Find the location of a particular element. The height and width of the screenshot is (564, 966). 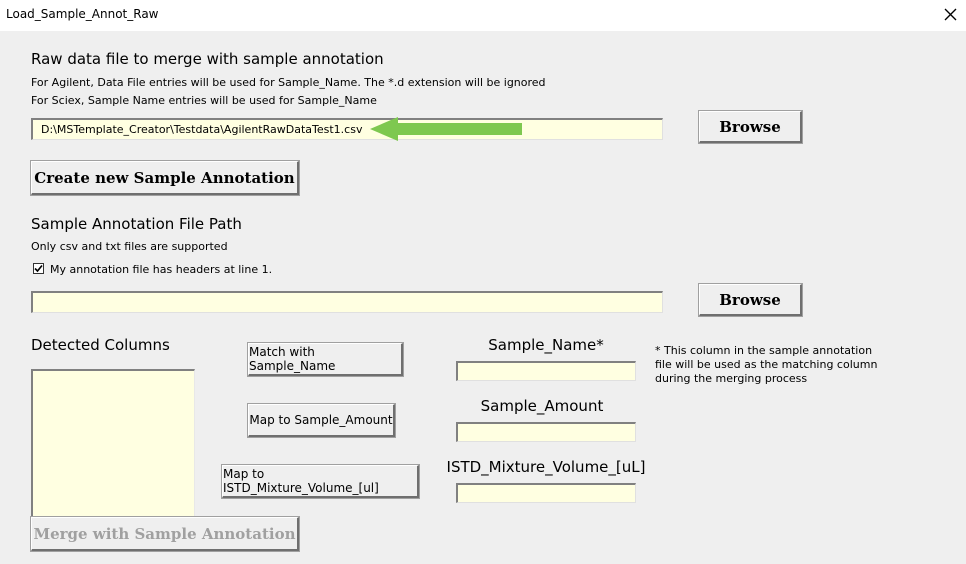

headers-checkbox is located at coordinates (38, 268).